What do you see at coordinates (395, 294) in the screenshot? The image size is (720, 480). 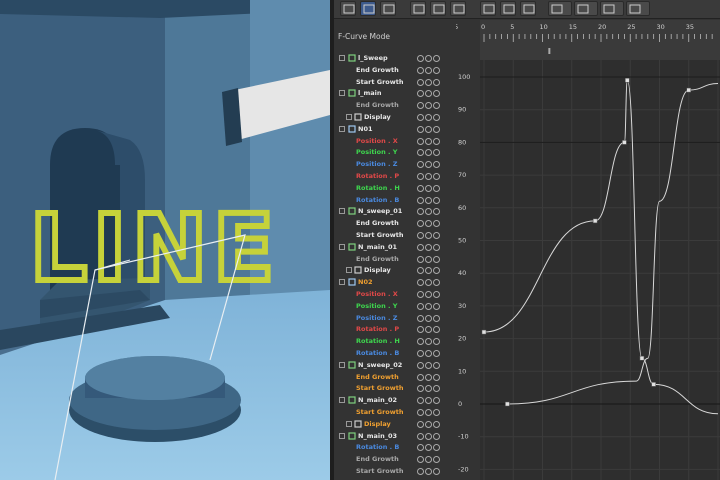 I see `tree-row: Position . X` at bounding box center [395, 294].